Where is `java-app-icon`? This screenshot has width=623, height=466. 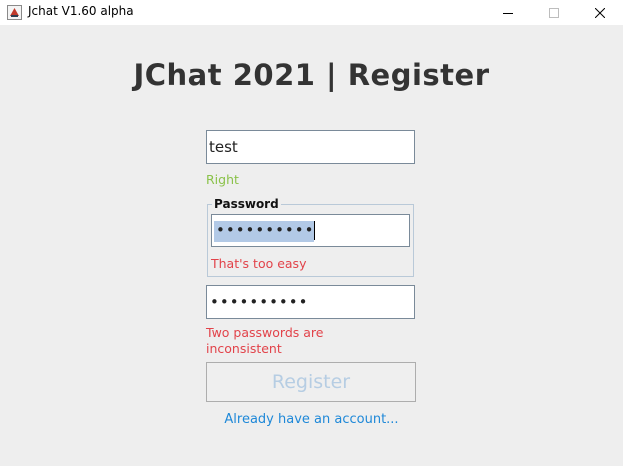 java-app-icon is located at coordinates (14, 12).